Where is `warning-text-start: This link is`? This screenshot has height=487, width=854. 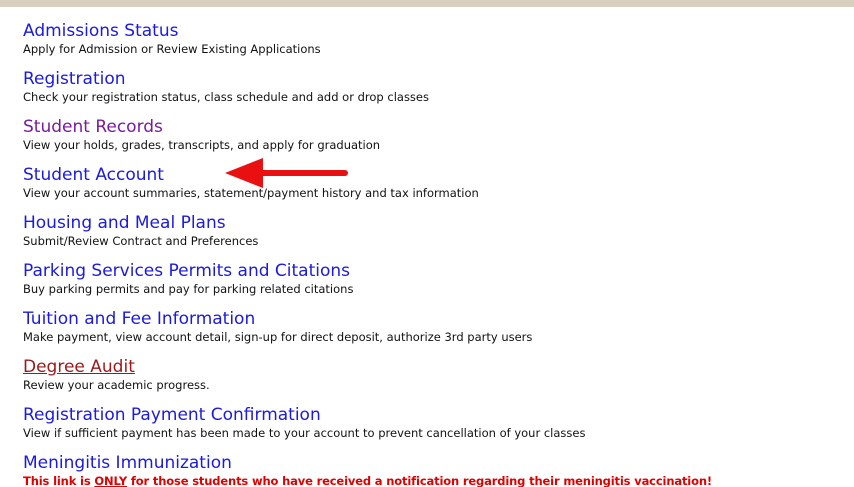 warning-text-start: This link is is located at coordinates (59, 480).